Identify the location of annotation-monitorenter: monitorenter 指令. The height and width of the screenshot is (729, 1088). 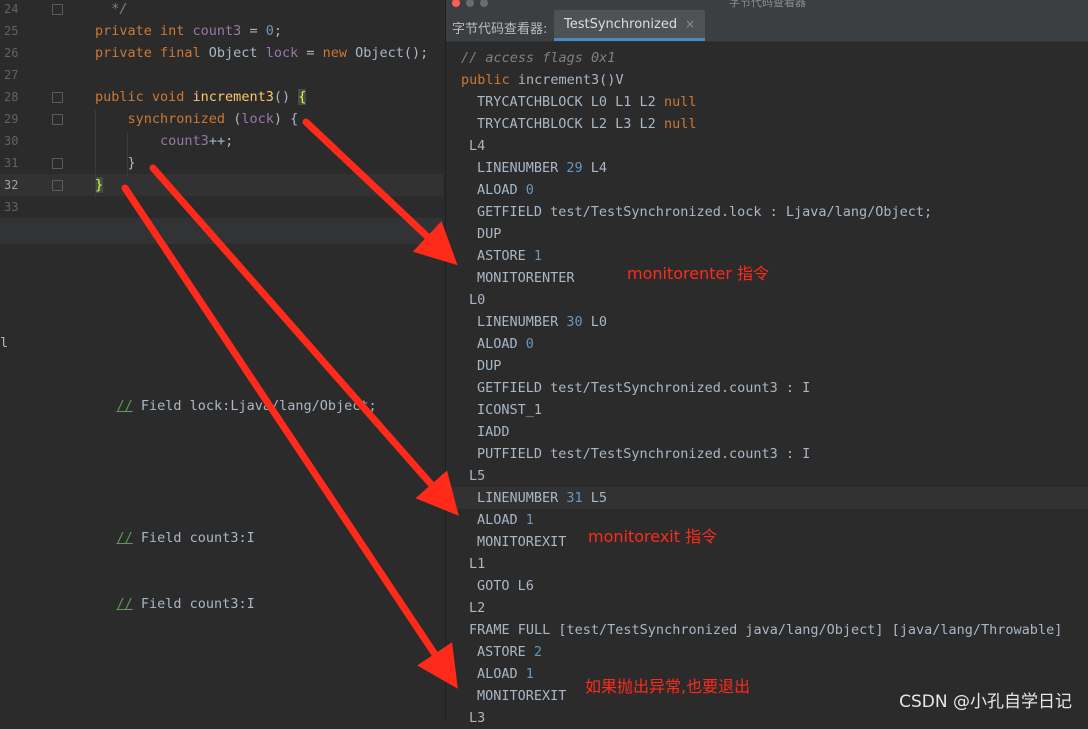
(698, 273).